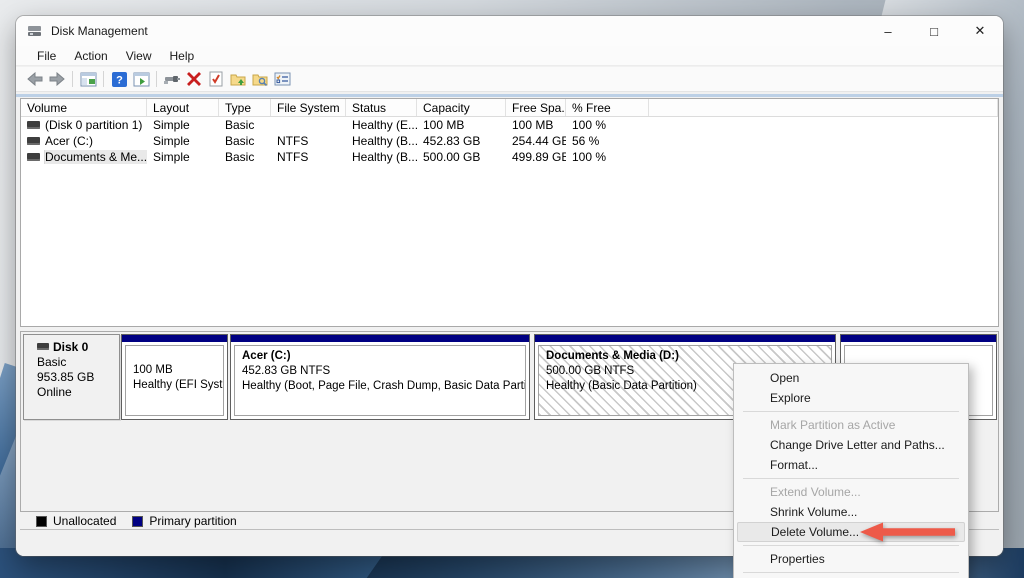  I want to click on titlebar: Disk Management – □ ✕, so click(509, 31).